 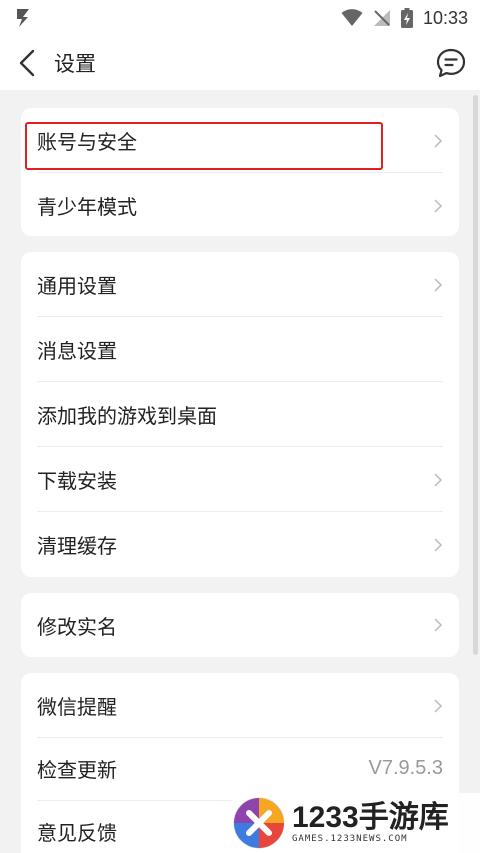 I want to click on wifi-icon, so click(x=352, y=17).